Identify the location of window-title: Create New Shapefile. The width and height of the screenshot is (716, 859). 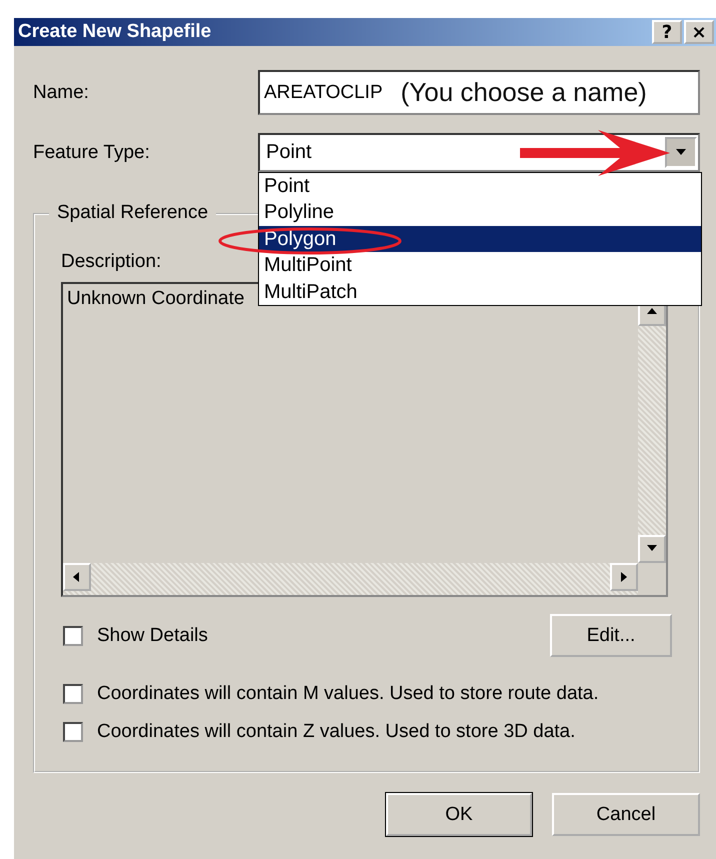
(115, 32).